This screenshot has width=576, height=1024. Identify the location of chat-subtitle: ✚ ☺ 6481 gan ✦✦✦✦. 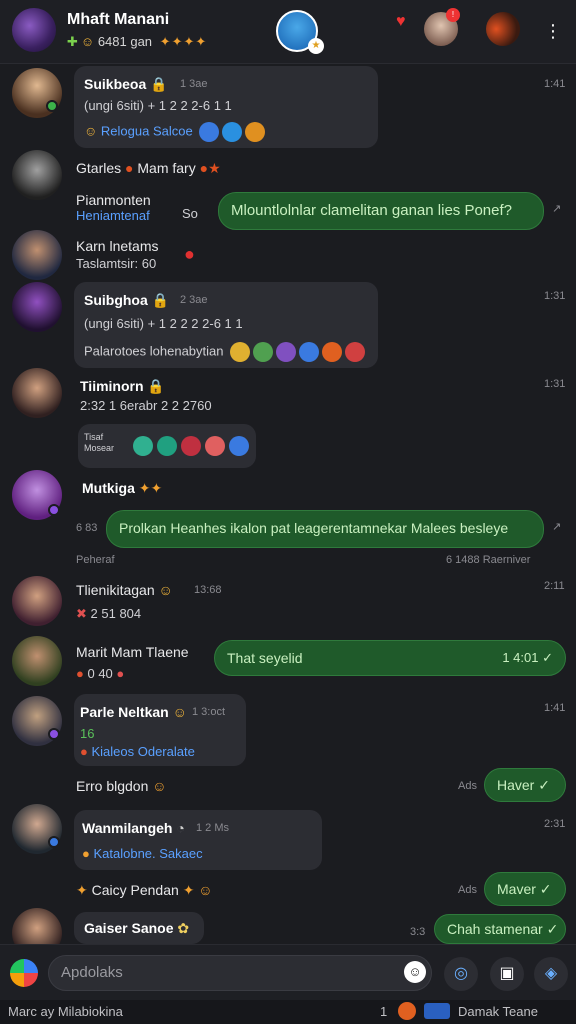
(137, 42).